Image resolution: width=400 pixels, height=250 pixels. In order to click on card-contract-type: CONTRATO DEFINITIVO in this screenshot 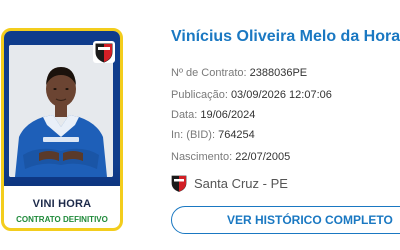, I will do `click(62, 219)`.